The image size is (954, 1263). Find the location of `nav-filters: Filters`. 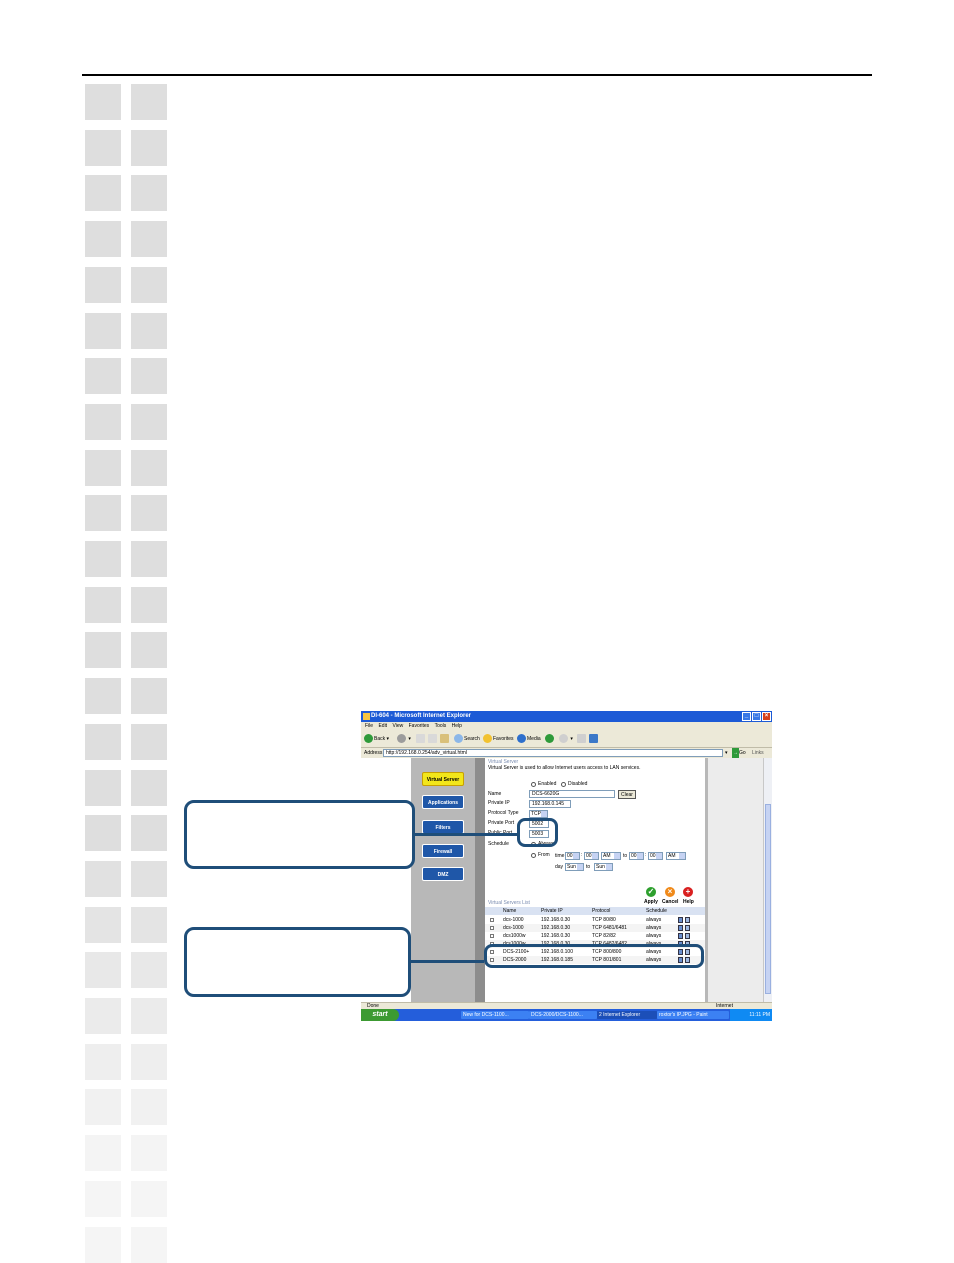

nav-filters: Filters is located at coordinates (443, 827).